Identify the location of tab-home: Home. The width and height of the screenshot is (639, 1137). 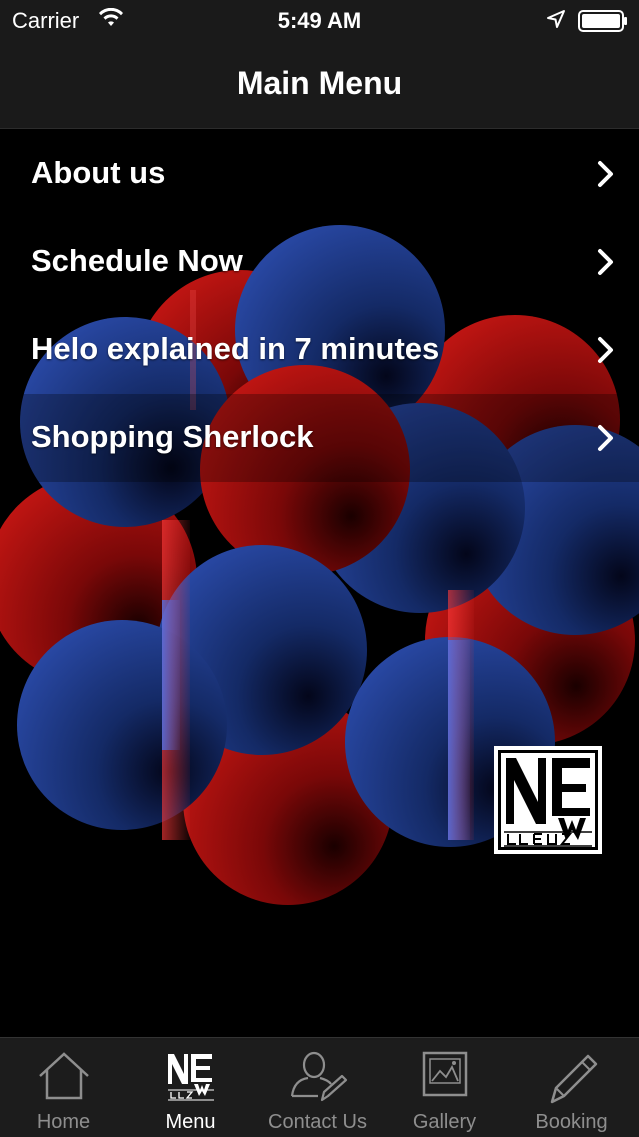
(63, 1087).